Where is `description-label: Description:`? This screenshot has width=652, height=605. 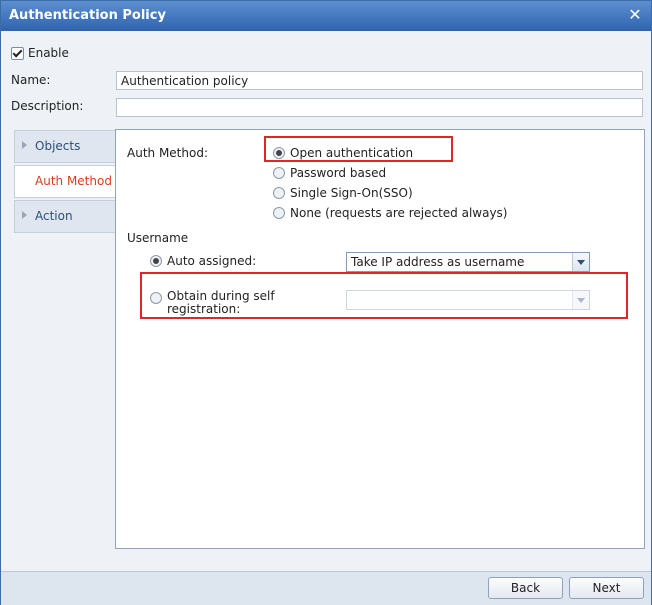
description-label: Description: is located at coordinates (47, 106).